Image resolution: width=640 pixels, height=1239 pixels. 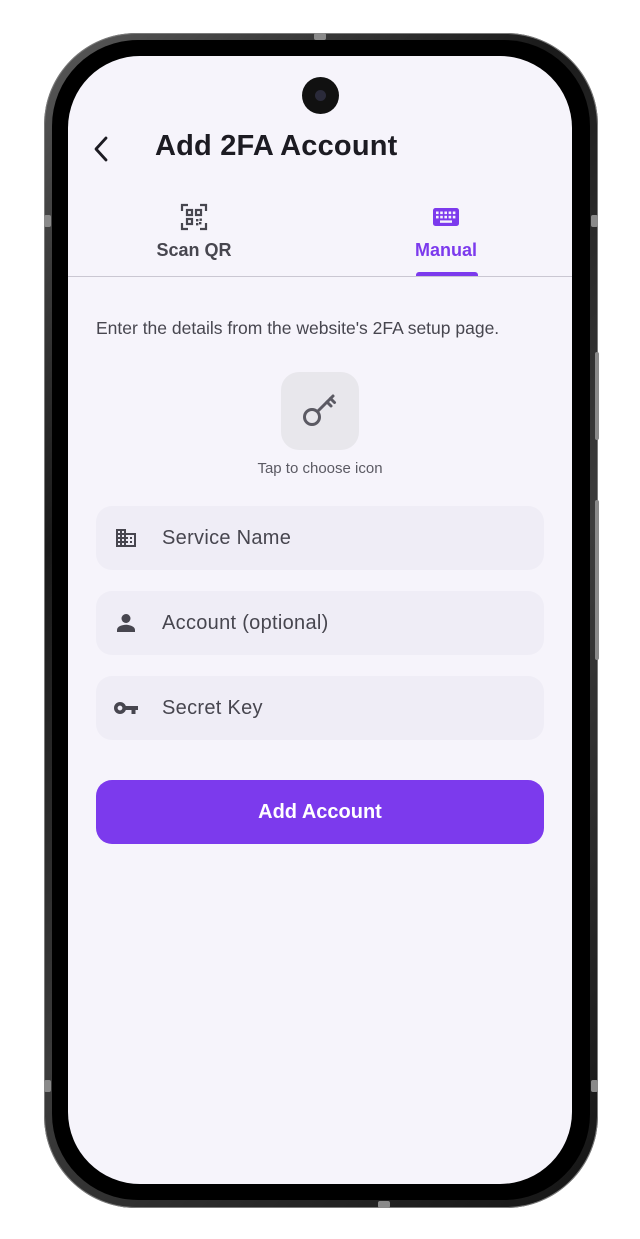 What do you see at coordinates (126, 538) in the screenshot?
I see `business-icon` at bounding box center [126, 538].